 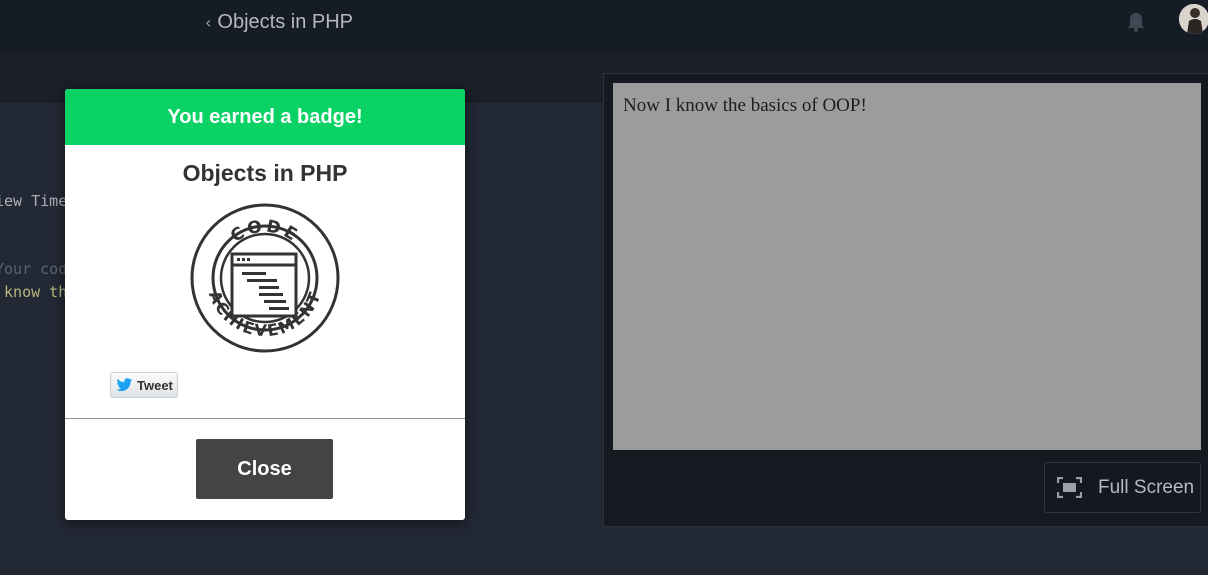 I want to click on badge-ring-top: CODE, so click(x=263, y=231).